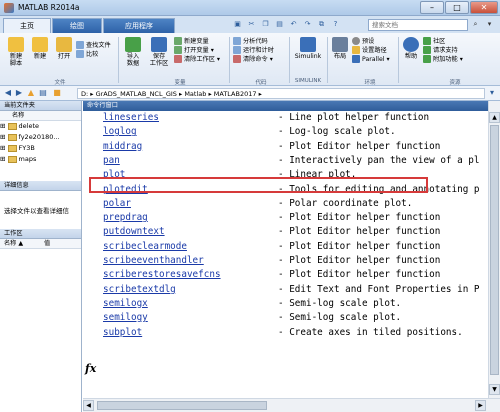 The image size is (500, 412). I want to click on details-header: 详细信息, so click(40, 186).